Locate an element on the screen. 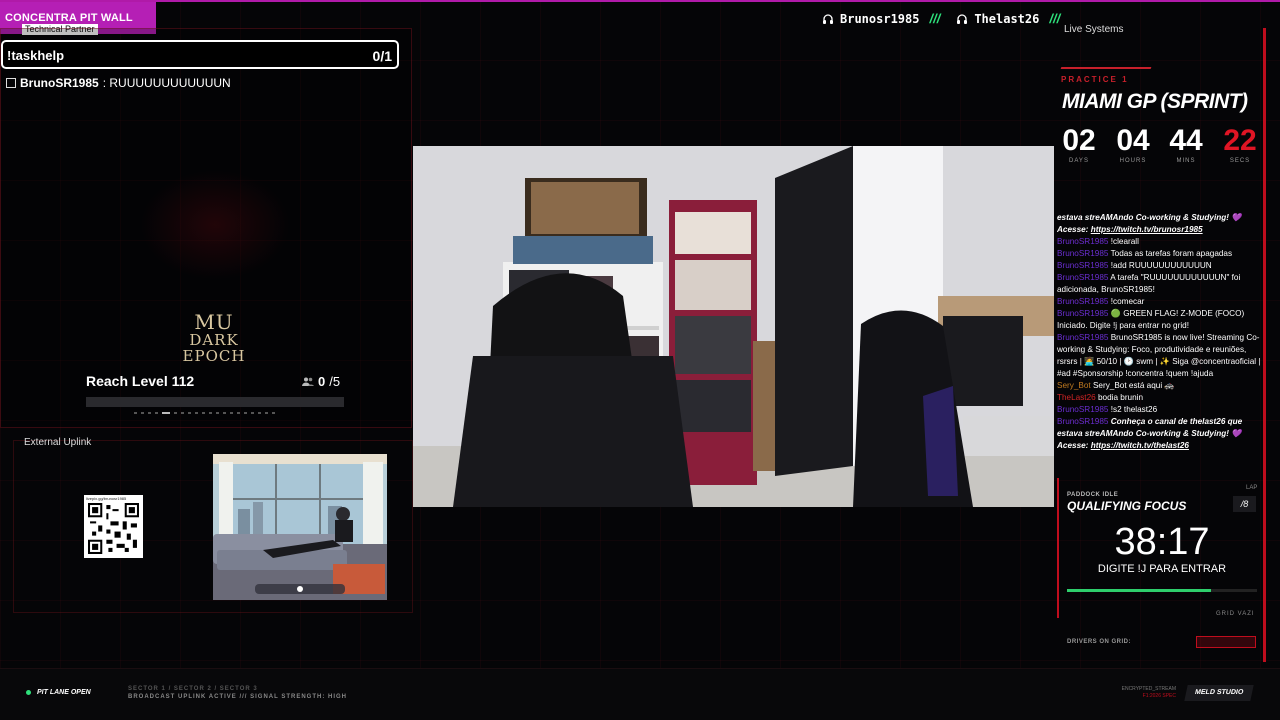 Image resolution: width=1280 pixels, height=720 pixels. chat-text: !add RUUUUUUUUUUUUN is located at coordinates (1161, 265).